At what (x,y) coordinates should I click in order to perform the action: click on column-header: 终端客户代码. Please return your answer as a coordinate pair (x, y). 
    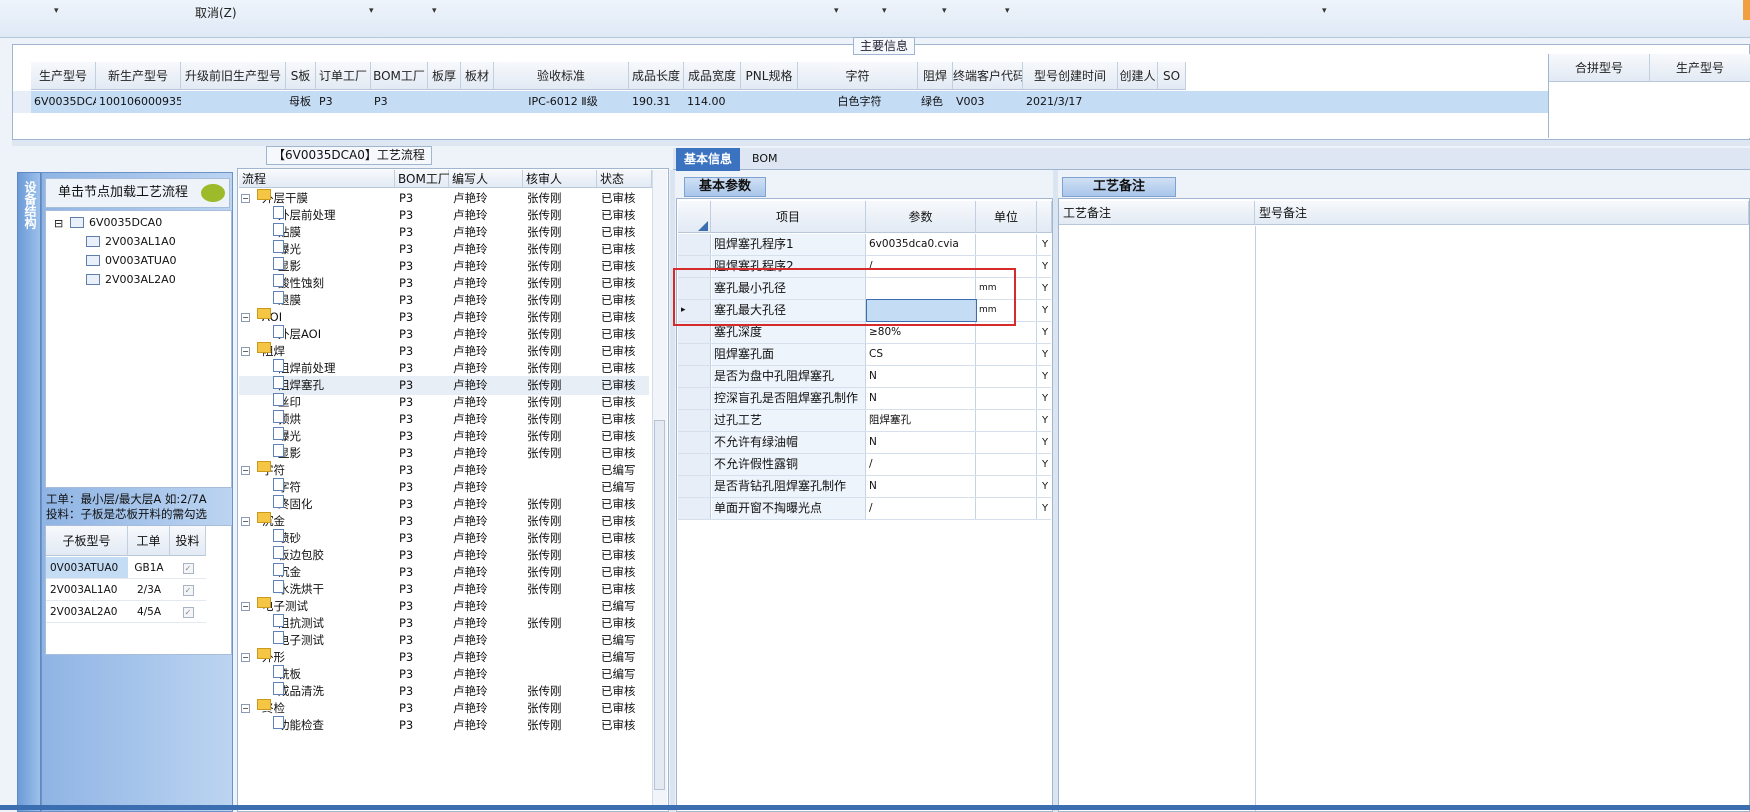
    Looking at the image, I should click on (988, 76).